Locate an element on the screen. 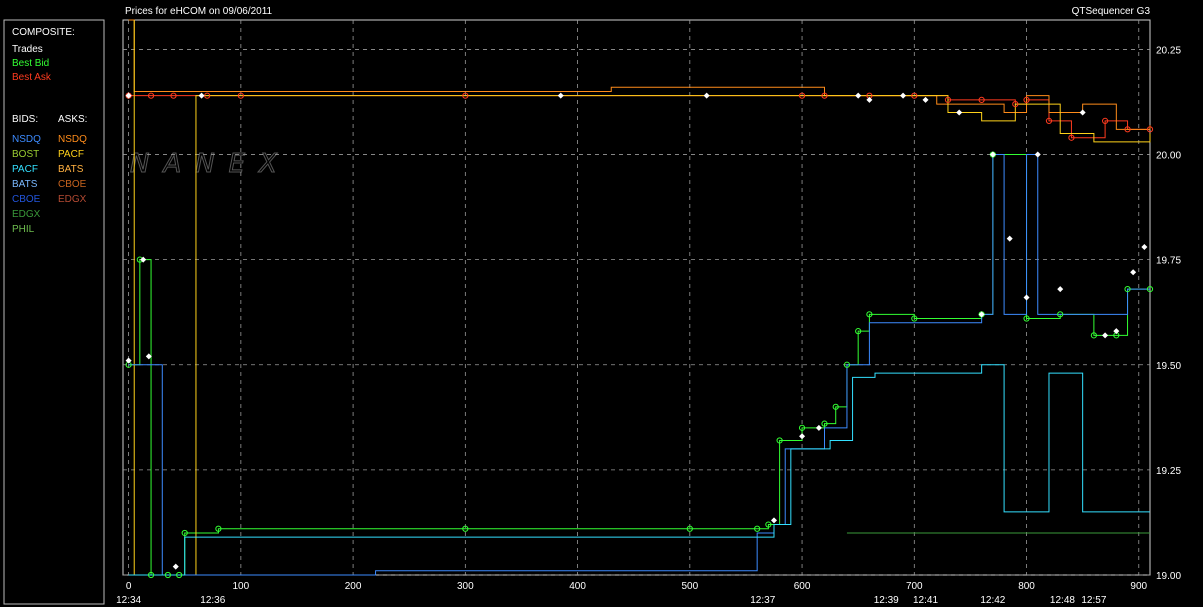  app-name: QTSequencer G3 is located at coordinates (1111, 11).